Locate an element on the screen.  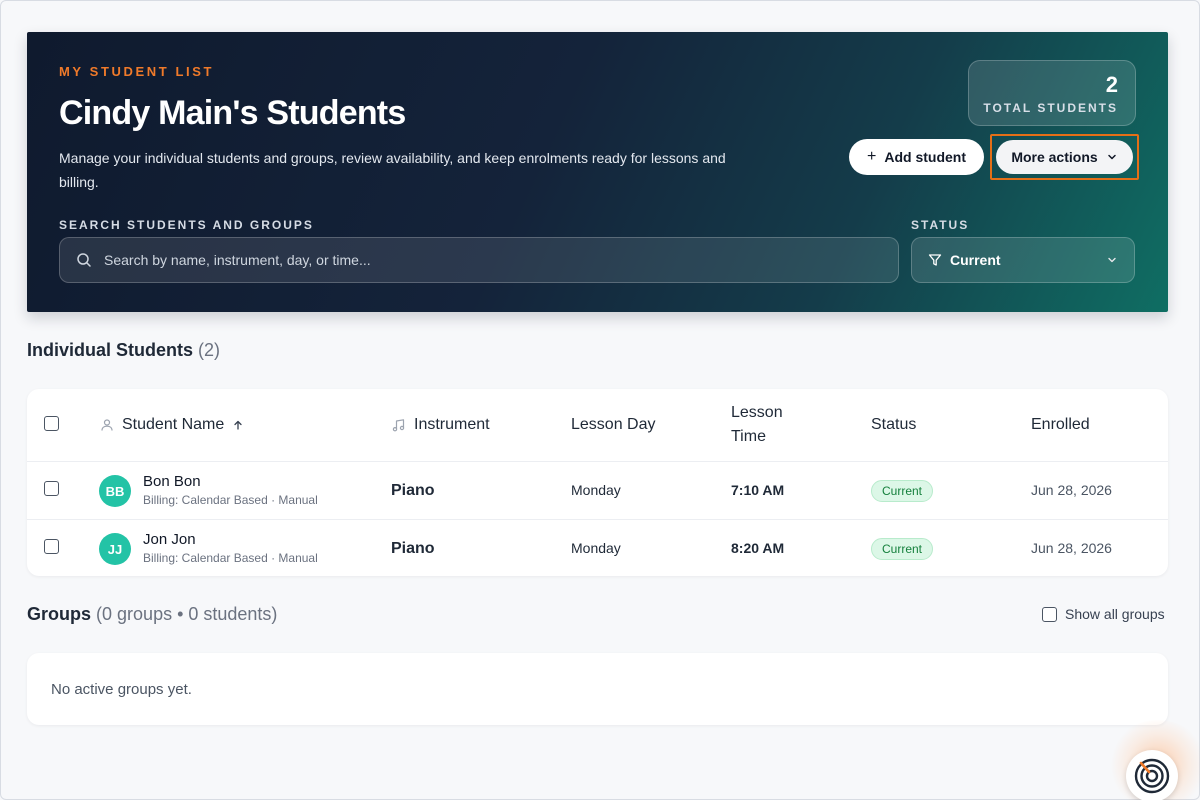
column-lesson-time: Lesson Time is located at coordinates (757, 425).